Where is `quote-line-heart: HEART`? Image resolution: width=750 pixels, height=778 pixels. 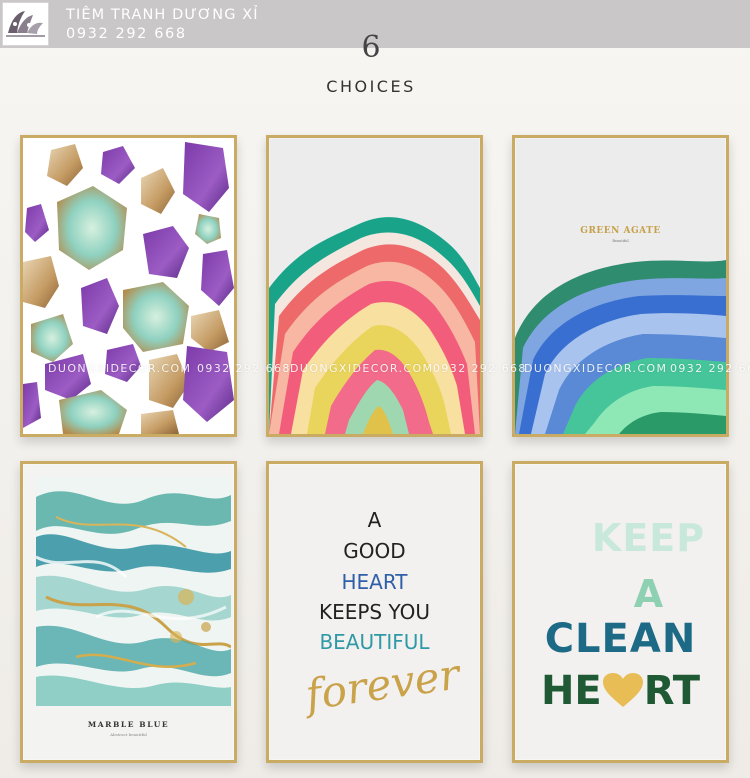
quote-line-heart: HEART is located at coordinates (374, 582).